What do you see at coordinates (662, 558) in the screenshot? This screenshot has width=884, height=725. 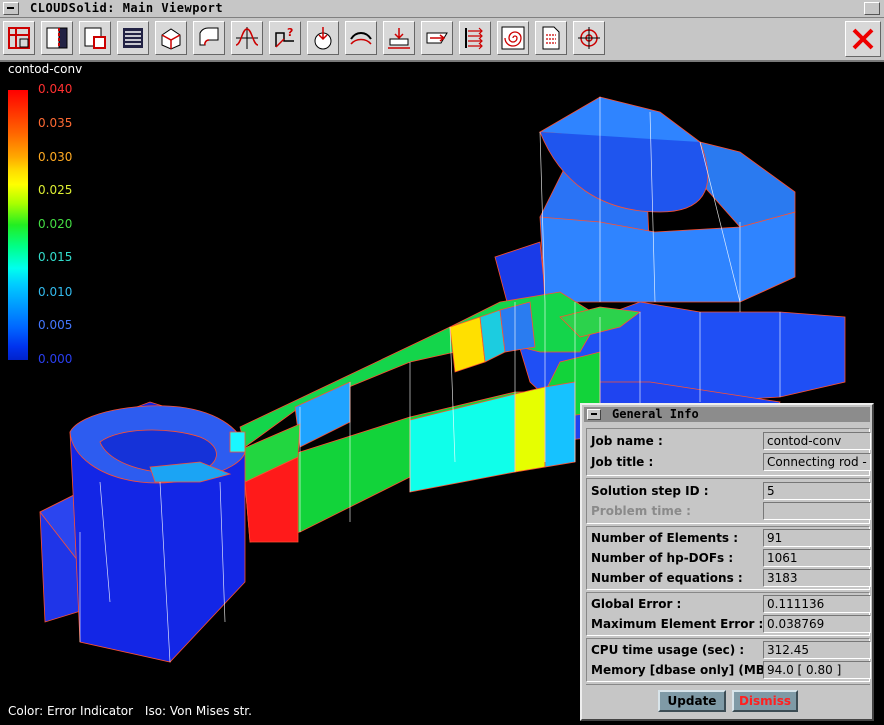 I see `hp-dofs-label: Number of hp-DOFs :` at bounding box center [662, 558].